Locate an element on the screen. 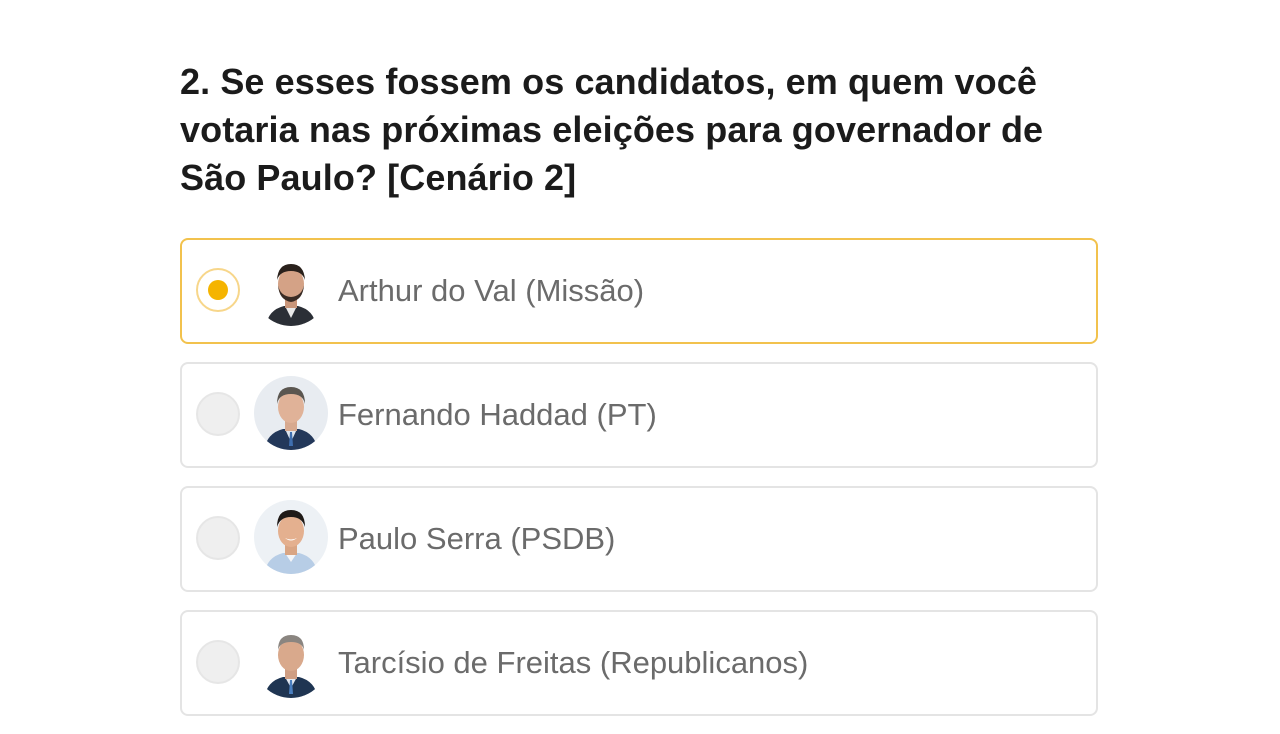 This screenshot has height=734, width=1280. option-label: Fernando Haddad (PT) is located at coordinates (497, 414).